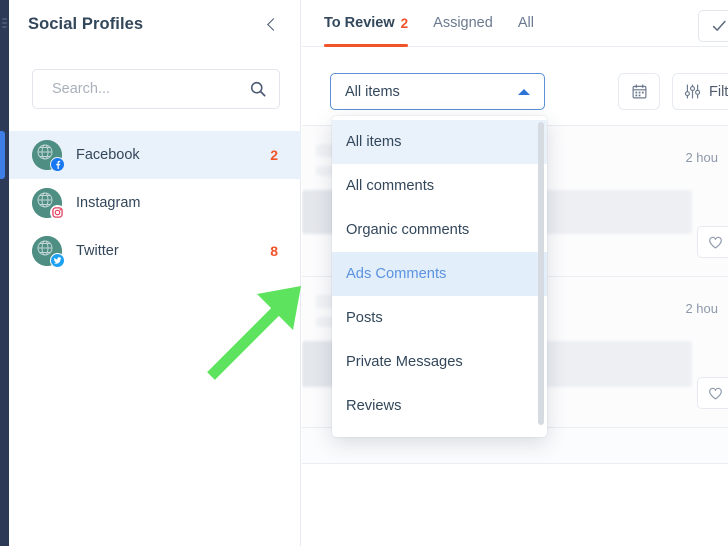 The width and height of the screenshot is (728, 546). I want to click on calendar-icon, so click(639, 91).